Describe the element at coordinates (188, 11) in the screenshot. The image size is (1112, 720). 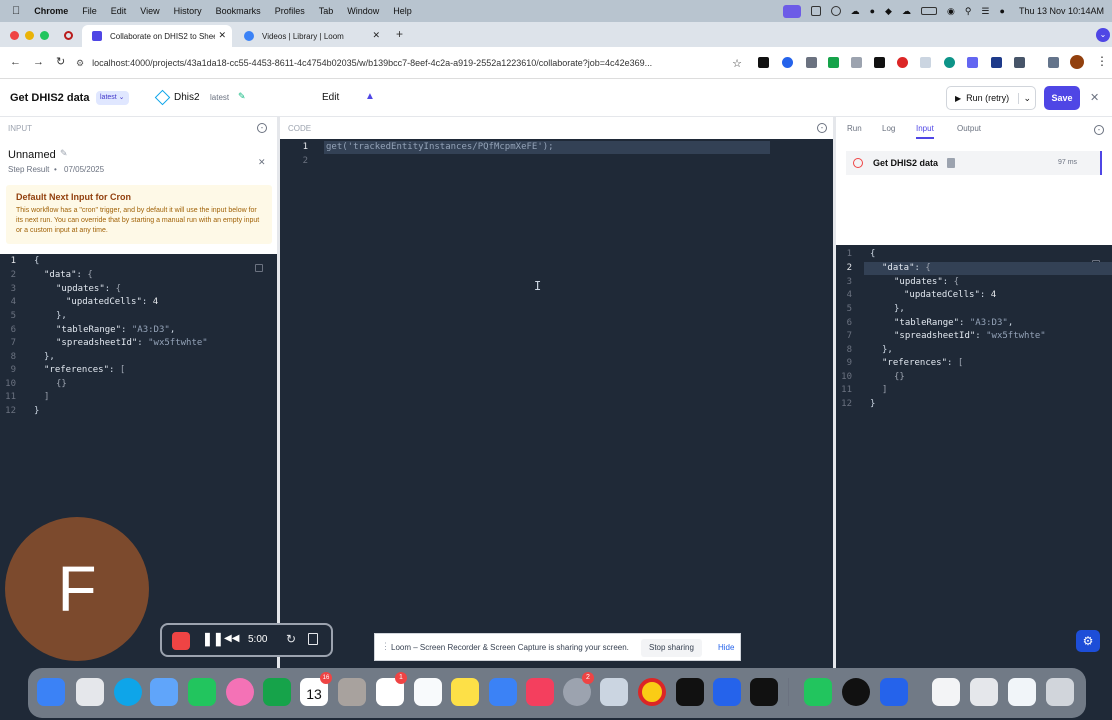
I see `menu-history: History` at that location.